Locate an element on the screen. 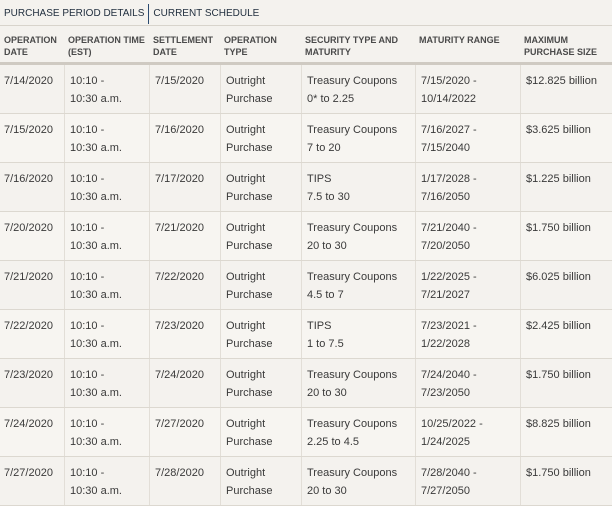  range-line: 7/23/2021 - is located at coordinates (449, 326).